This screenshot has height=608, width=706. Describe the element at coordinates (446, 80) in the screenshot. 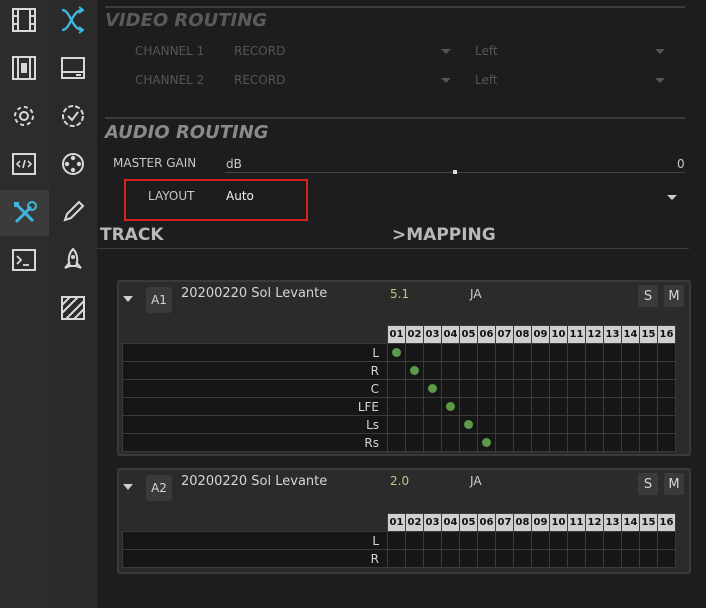

I see `channel-2-mode-dropdown-icon` at that location.